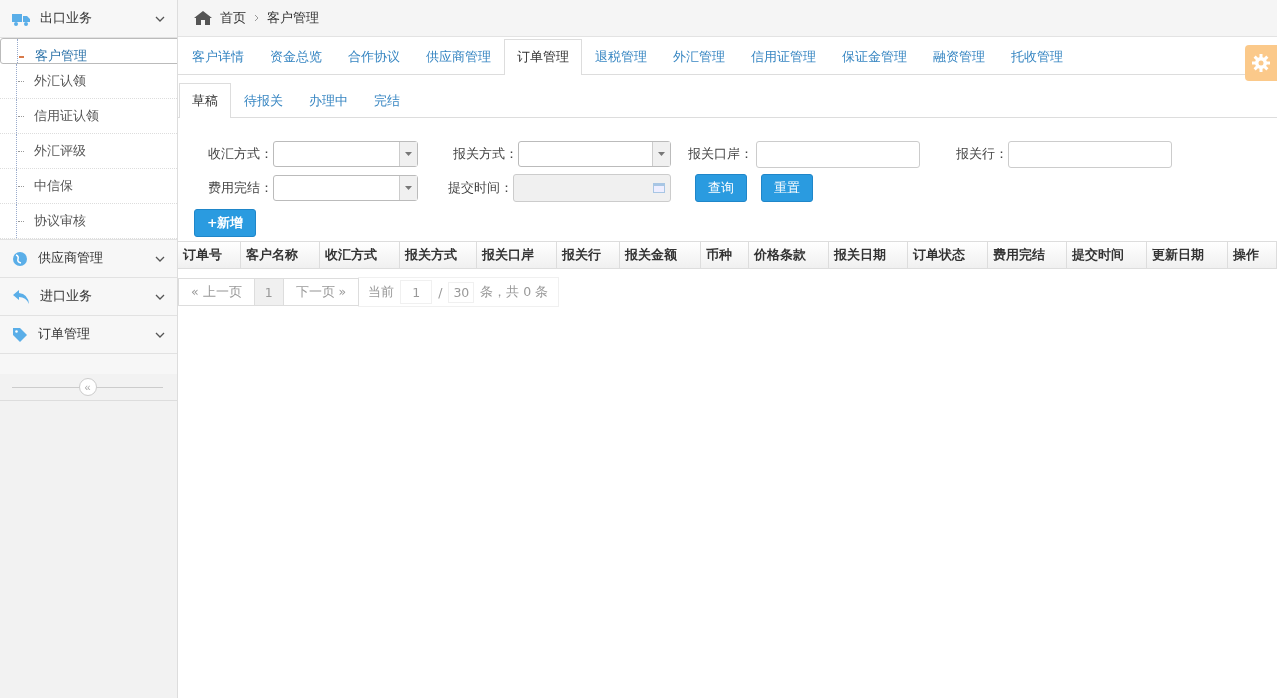  What do you see at coordinates (461, 292) in the screenshot?
I see `page-total: 30` at bounding box center [461, 292].